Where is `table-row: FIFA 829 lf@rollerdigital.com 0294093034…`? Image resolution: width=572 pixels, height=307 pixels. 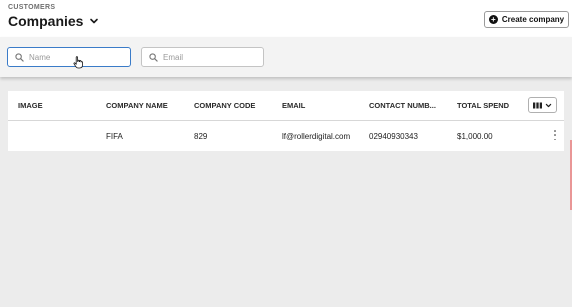 table-row: FIFA 829 lf@rollerdigital.com 0294093034… is located at coordinates (286, 135).